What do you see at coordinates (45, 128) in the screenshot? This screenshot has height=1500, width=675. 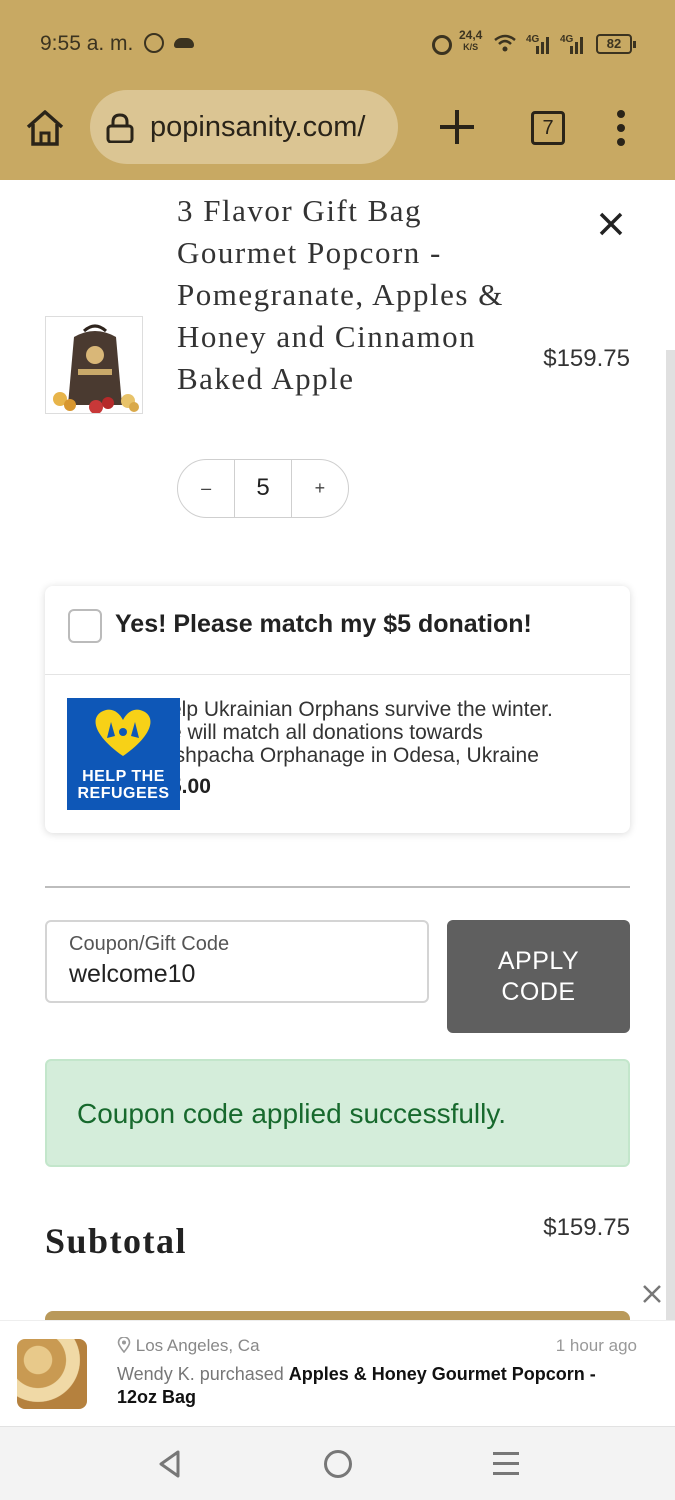 I see `home-icon` at bounding box center [45, 128].